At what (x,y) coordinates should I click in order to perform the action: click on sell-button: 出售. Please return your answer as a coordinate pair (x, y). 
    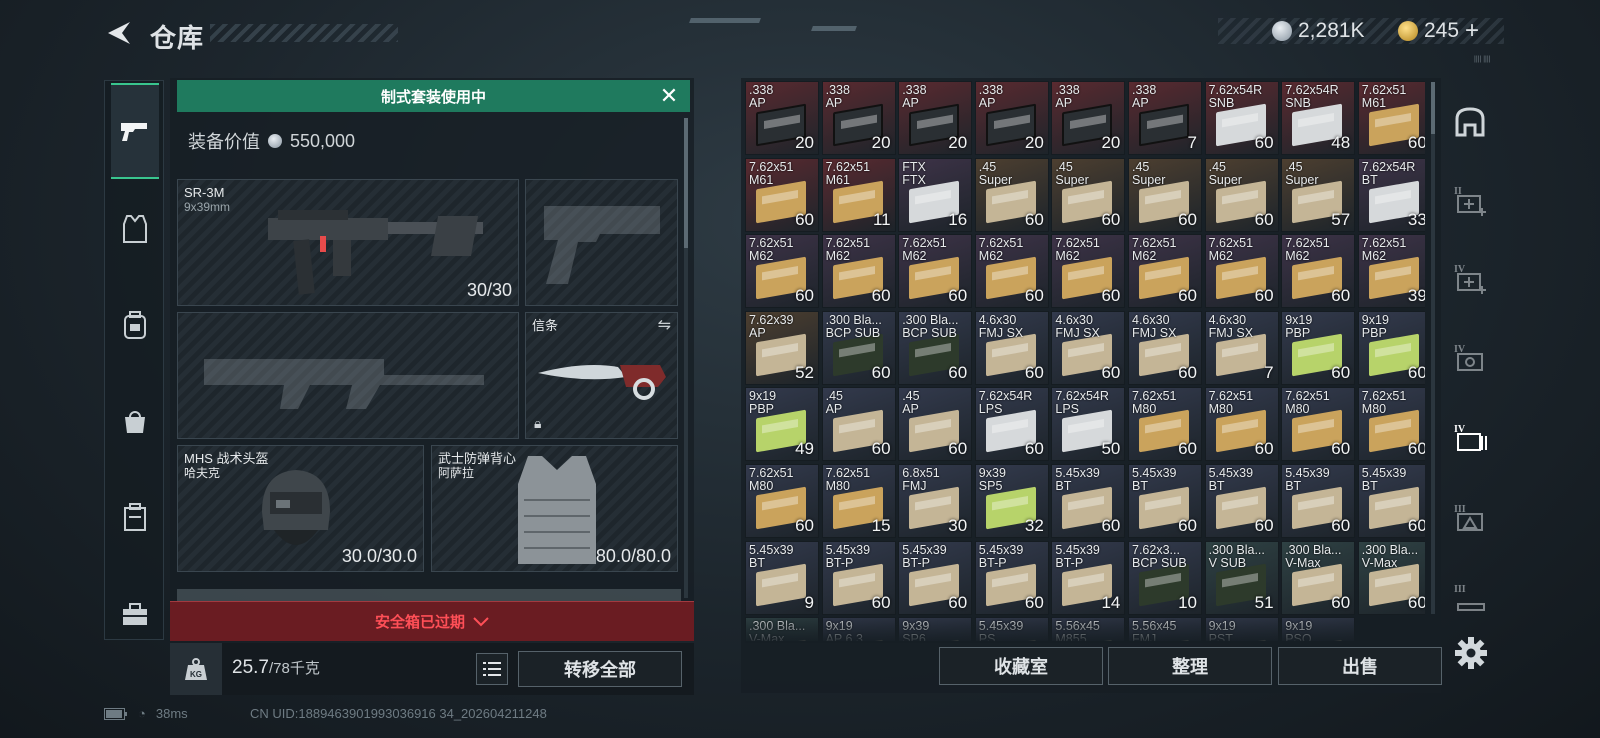
    Looking at the image, I should click on (1360, 666).